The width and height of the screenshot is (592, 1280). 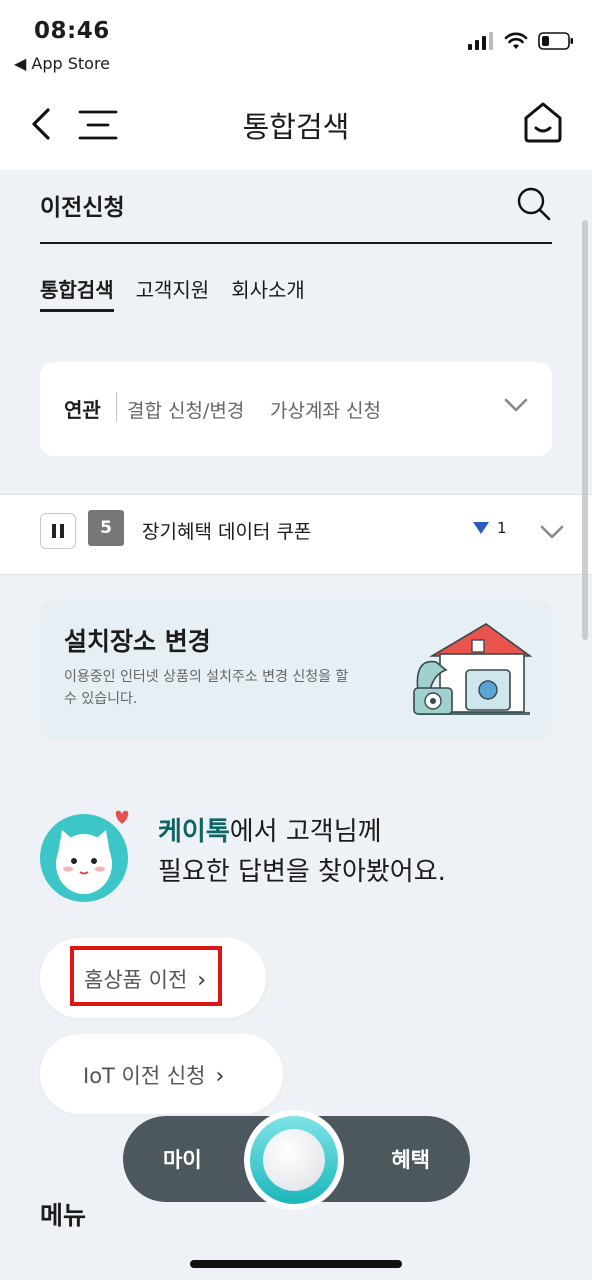 I want to click on status-icons, so click(x=521, y=41).